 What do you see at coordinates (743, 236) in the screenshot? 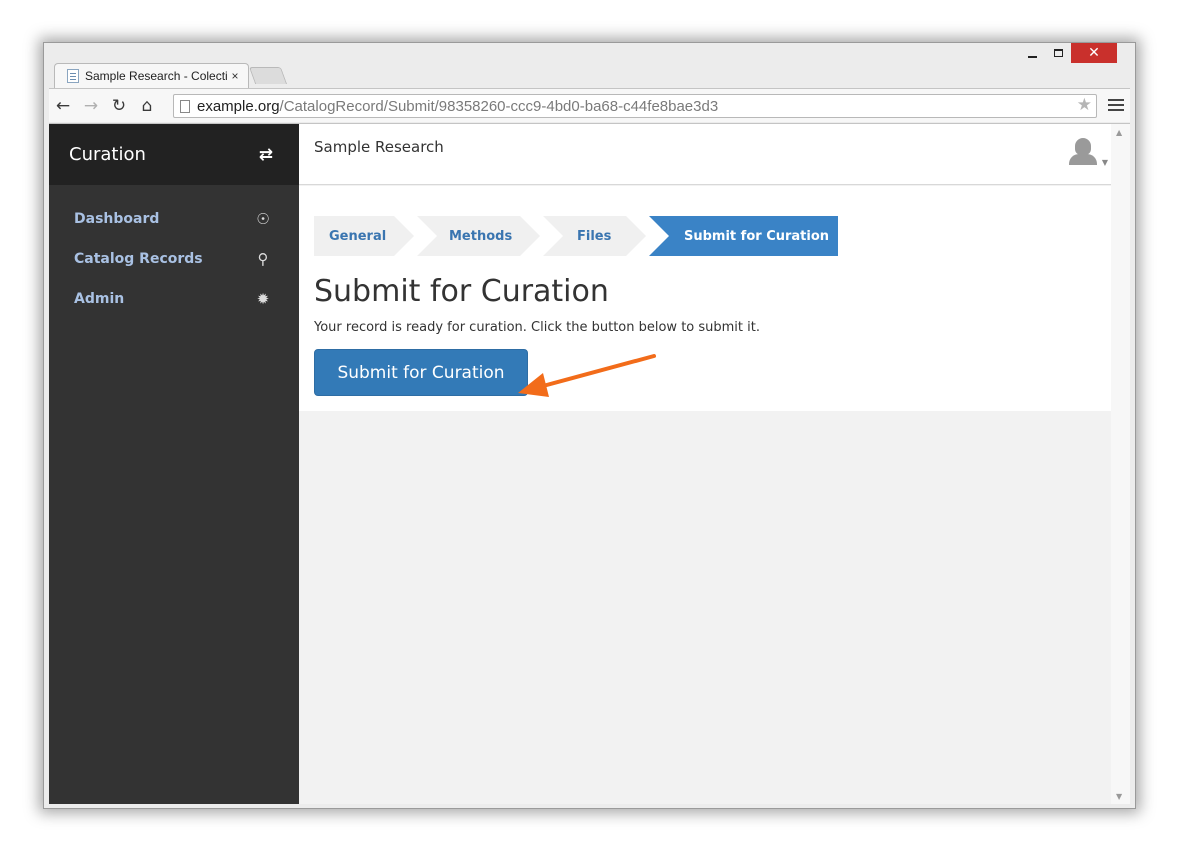
I see `step-submit-for-curation: Submit for Curation` at bounding box center [743, 236].